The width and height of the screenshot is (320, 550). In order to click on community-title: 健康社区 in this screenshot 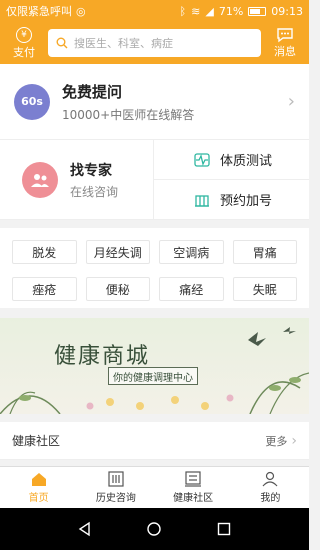, I will do `click(36, 441)`.